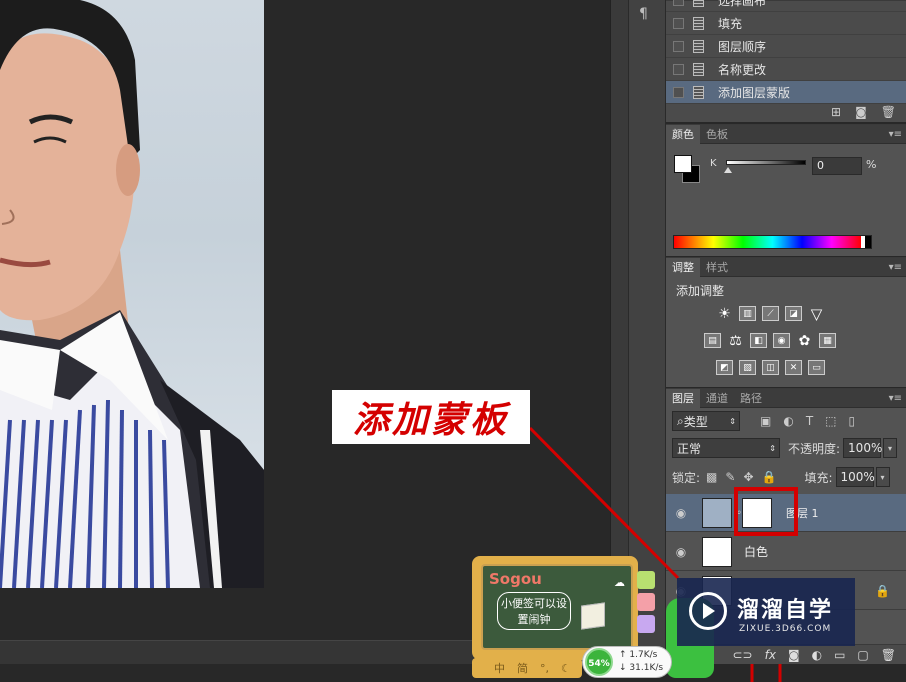 The image size is (906, 682). What do you see at coordinates (709, 611) in the screenshot?
I see `play-triangle-icon` at bounding box center [709, 611].